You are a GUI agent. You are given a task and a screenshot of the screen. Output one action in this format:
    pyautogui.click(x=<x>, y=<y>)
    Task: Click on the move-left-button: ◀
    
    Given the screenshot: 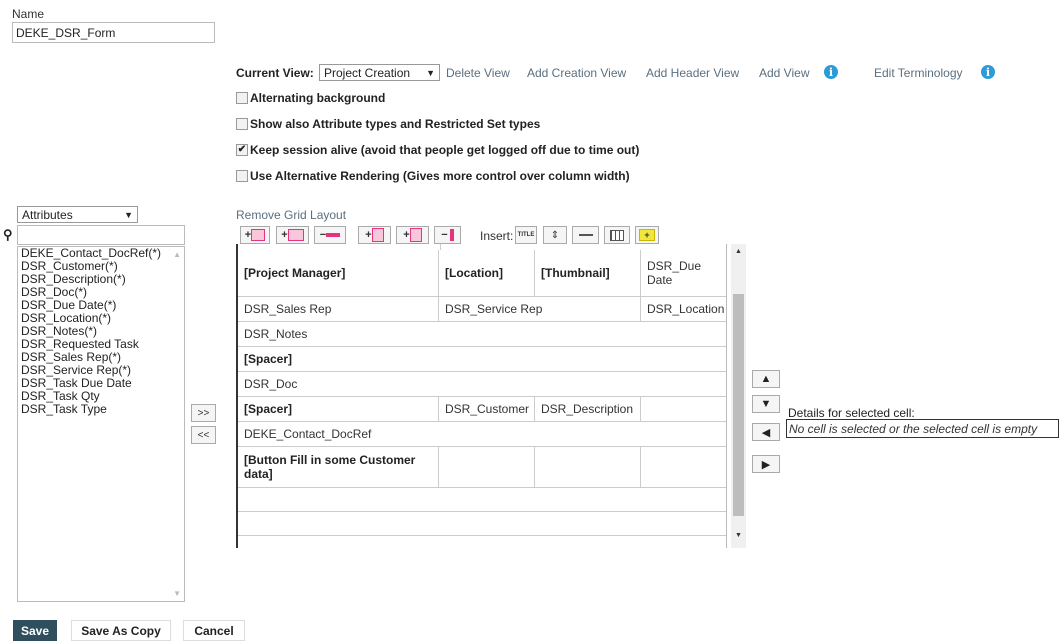 What is the action you would take?
    pyautogui.click(x=766, y=432)
    